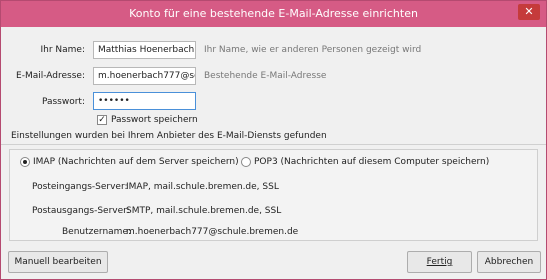 This screenshot has width=547, height=280. Describe the element at coordinates (144, 101) in the screenshot. I see `password-input: ••••••` at that location.